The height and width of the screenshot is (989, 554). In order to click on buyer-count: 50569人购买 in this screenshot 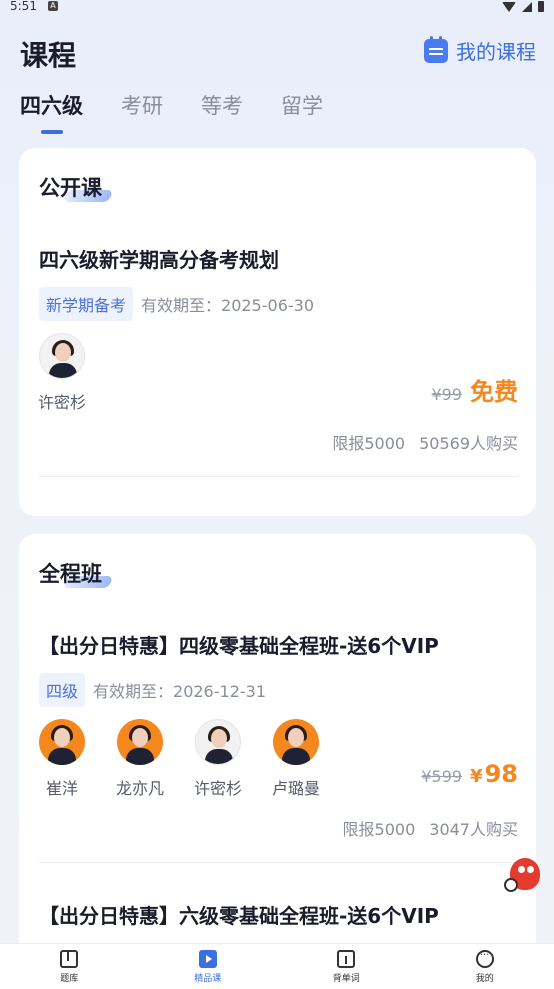, I will do `click(468, 443)`.